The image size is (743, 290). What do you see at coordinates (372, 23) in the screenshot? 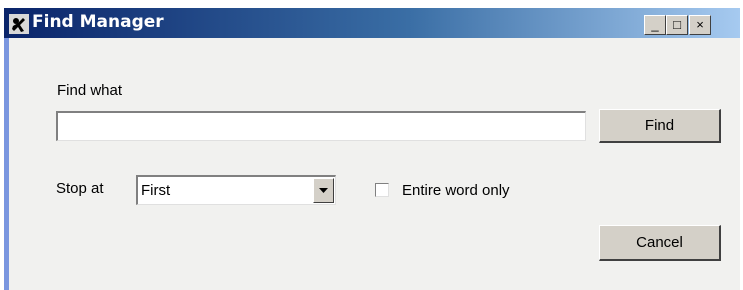
I see `title-bar: Find Manager _ □ ×` at bounding box center [372, 23].